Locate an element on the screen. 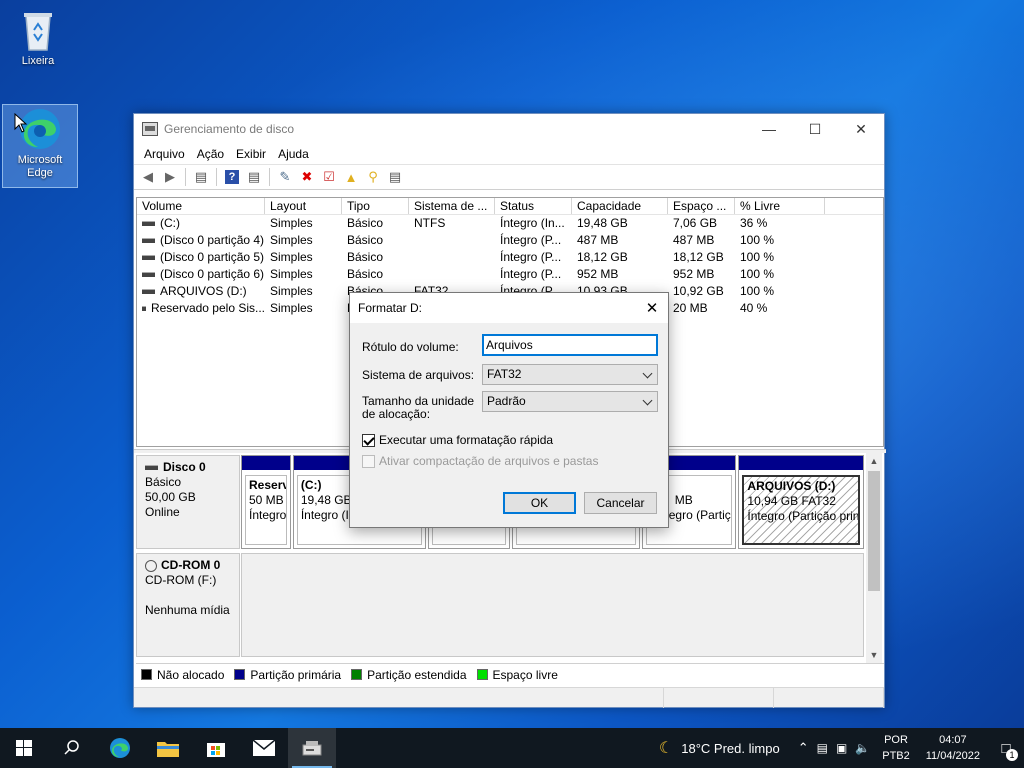 The height and width of the screenshot is (768, 1024). column-header-volume: Volume is located at coordinates (201, 206).